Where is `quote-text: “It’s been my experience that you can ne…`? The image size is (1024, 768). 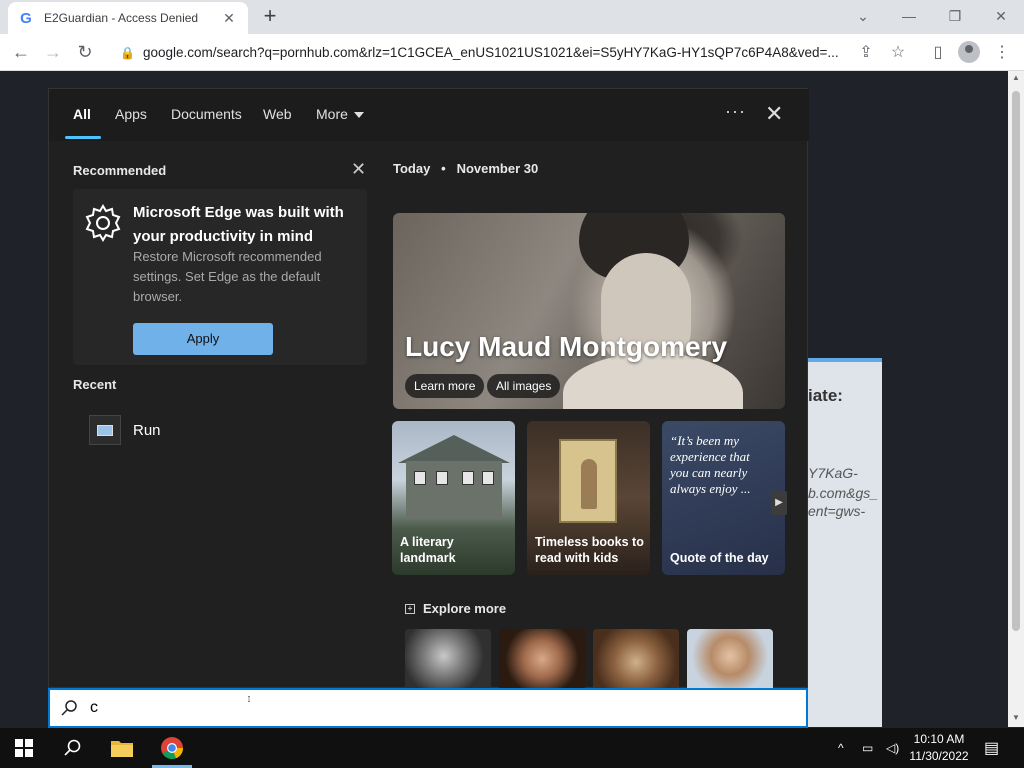
quote-text: “It’s been my experience that you can ne… is located at coordinates (710, 464).